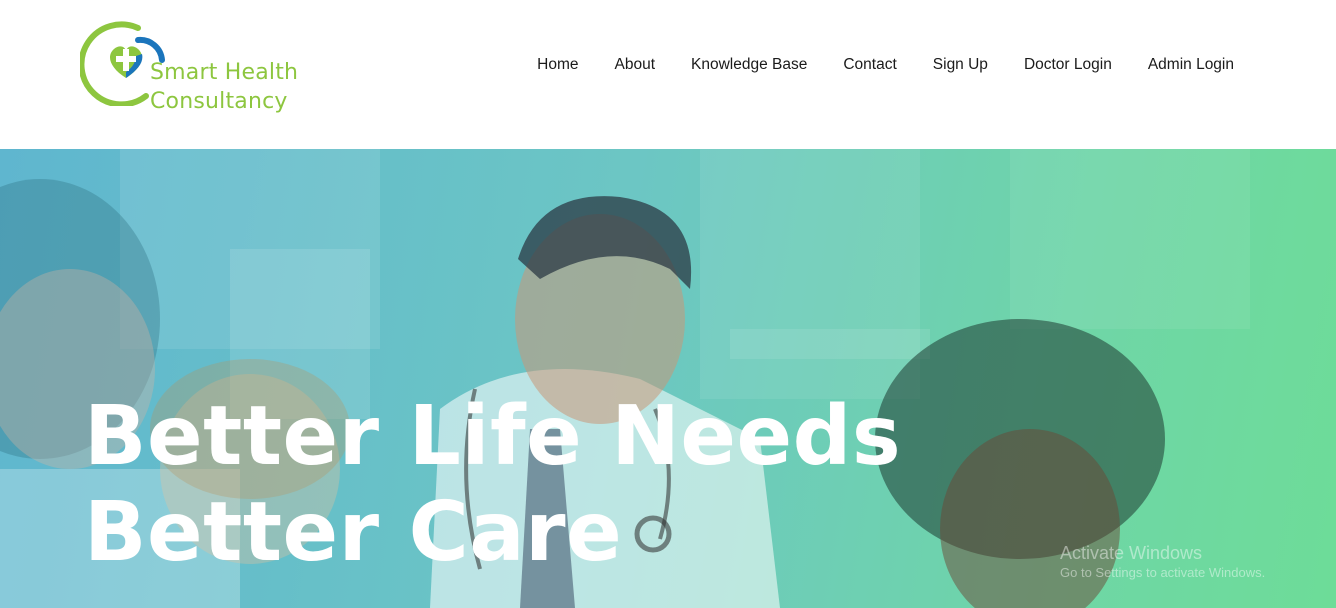 The height and width of the screenshot is (608, 1336). Describe the element at coordinates (224, 72) in the screenshot. I see `brand-line-1: Smart Health` at that location.